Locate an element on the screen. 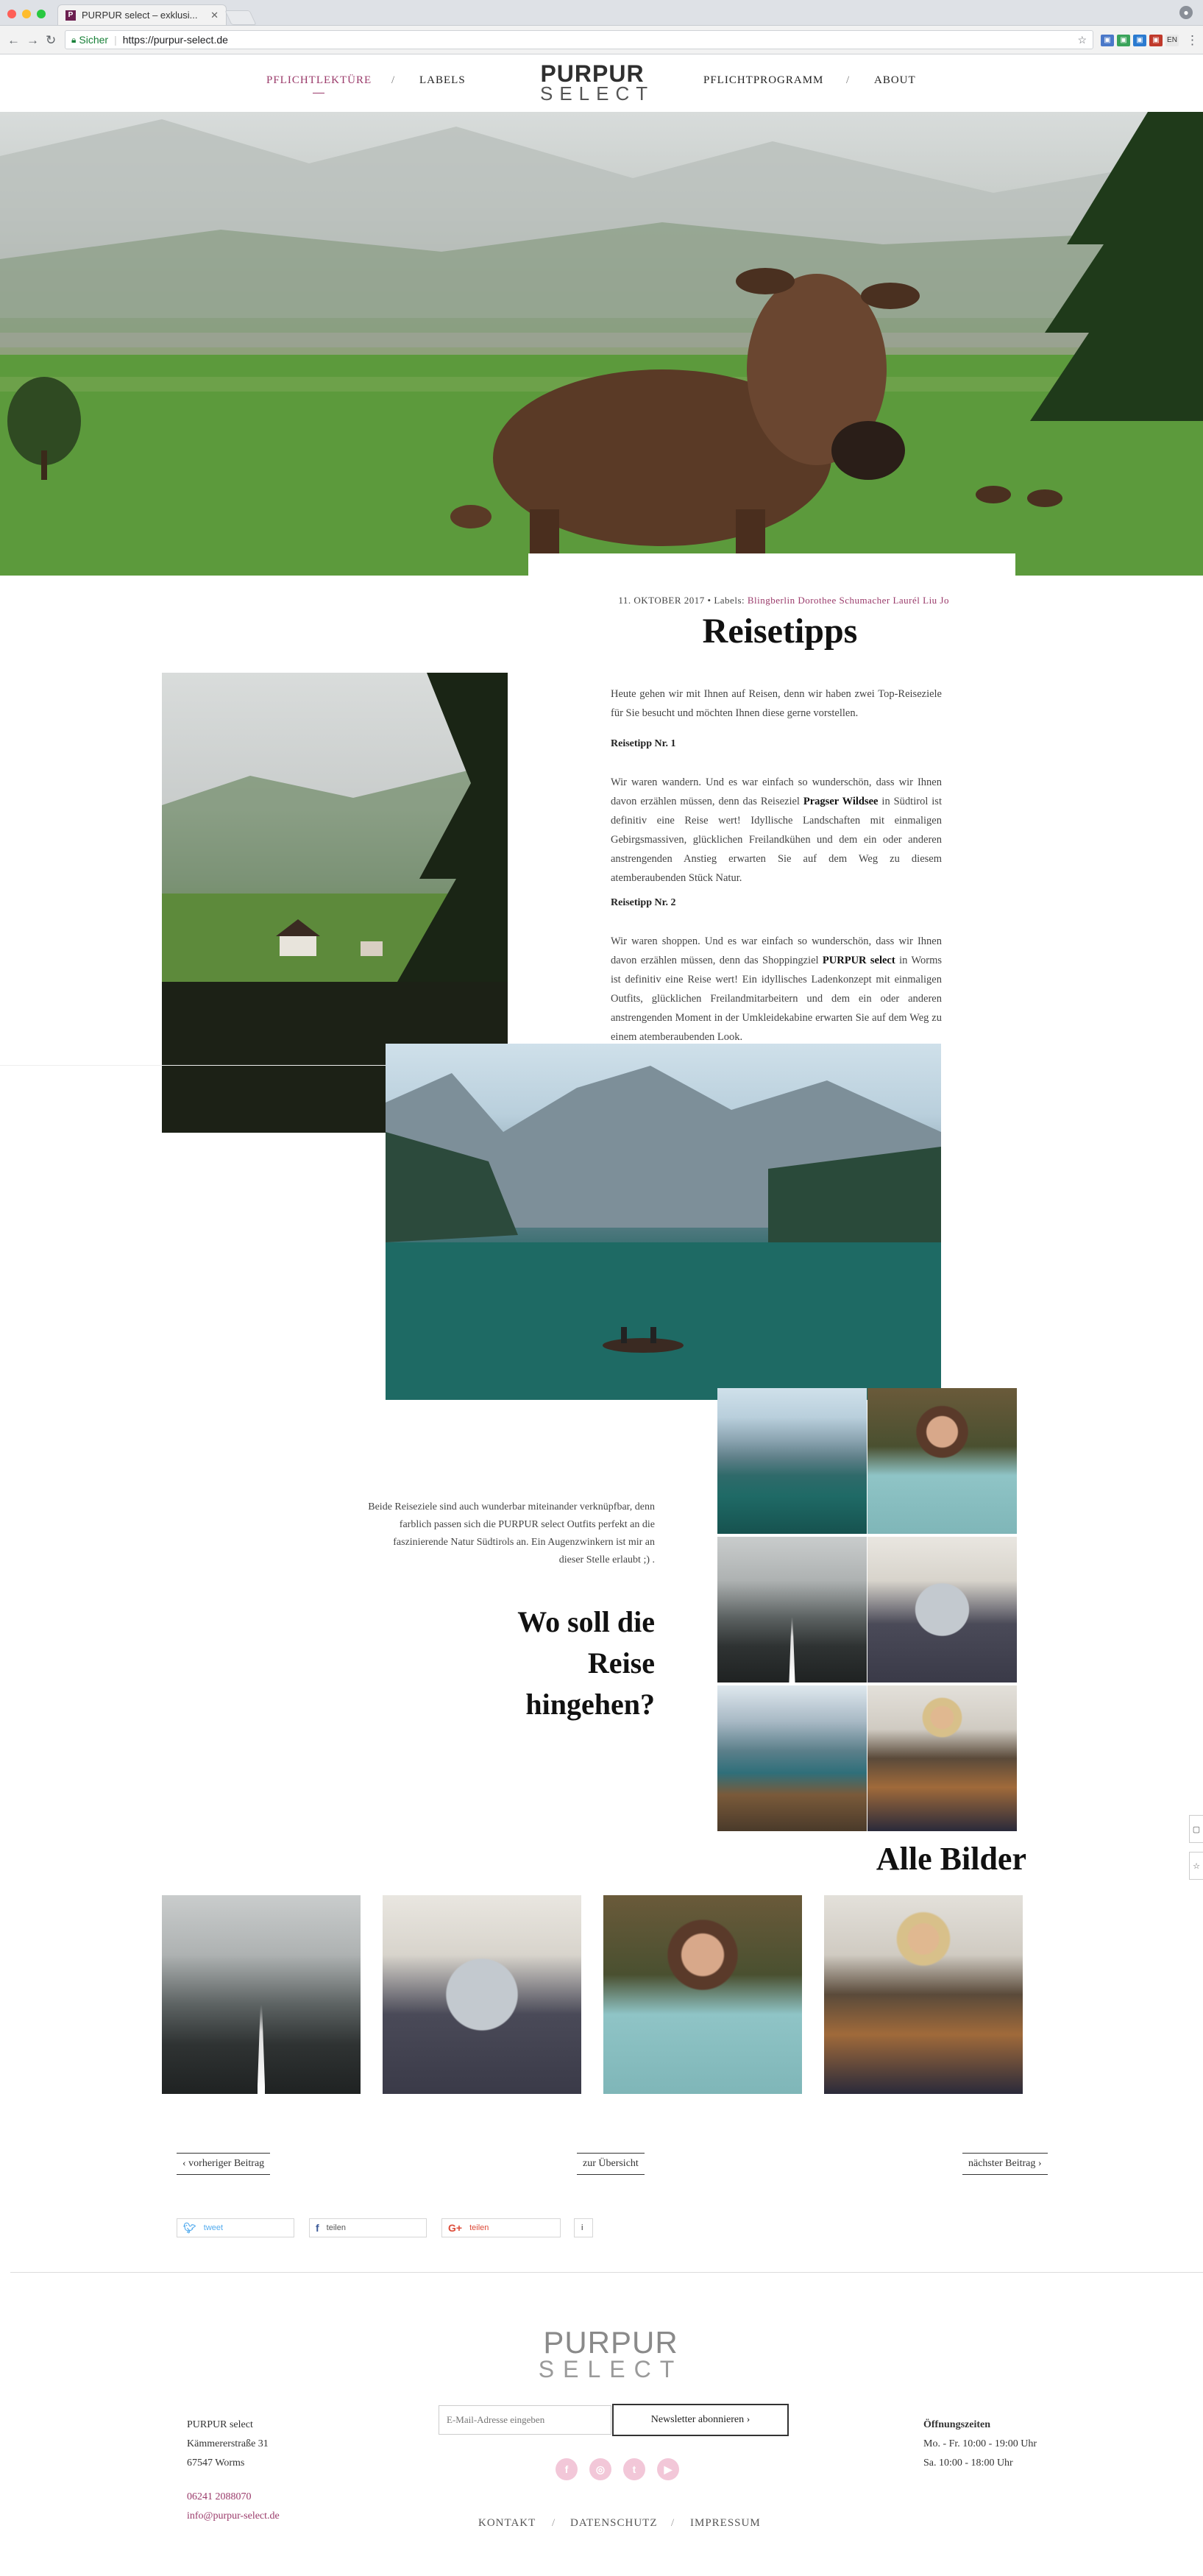 The image size is (1203, 2576). footer-logo-purpur: PURPUR is located at coordinates (610, 2342).